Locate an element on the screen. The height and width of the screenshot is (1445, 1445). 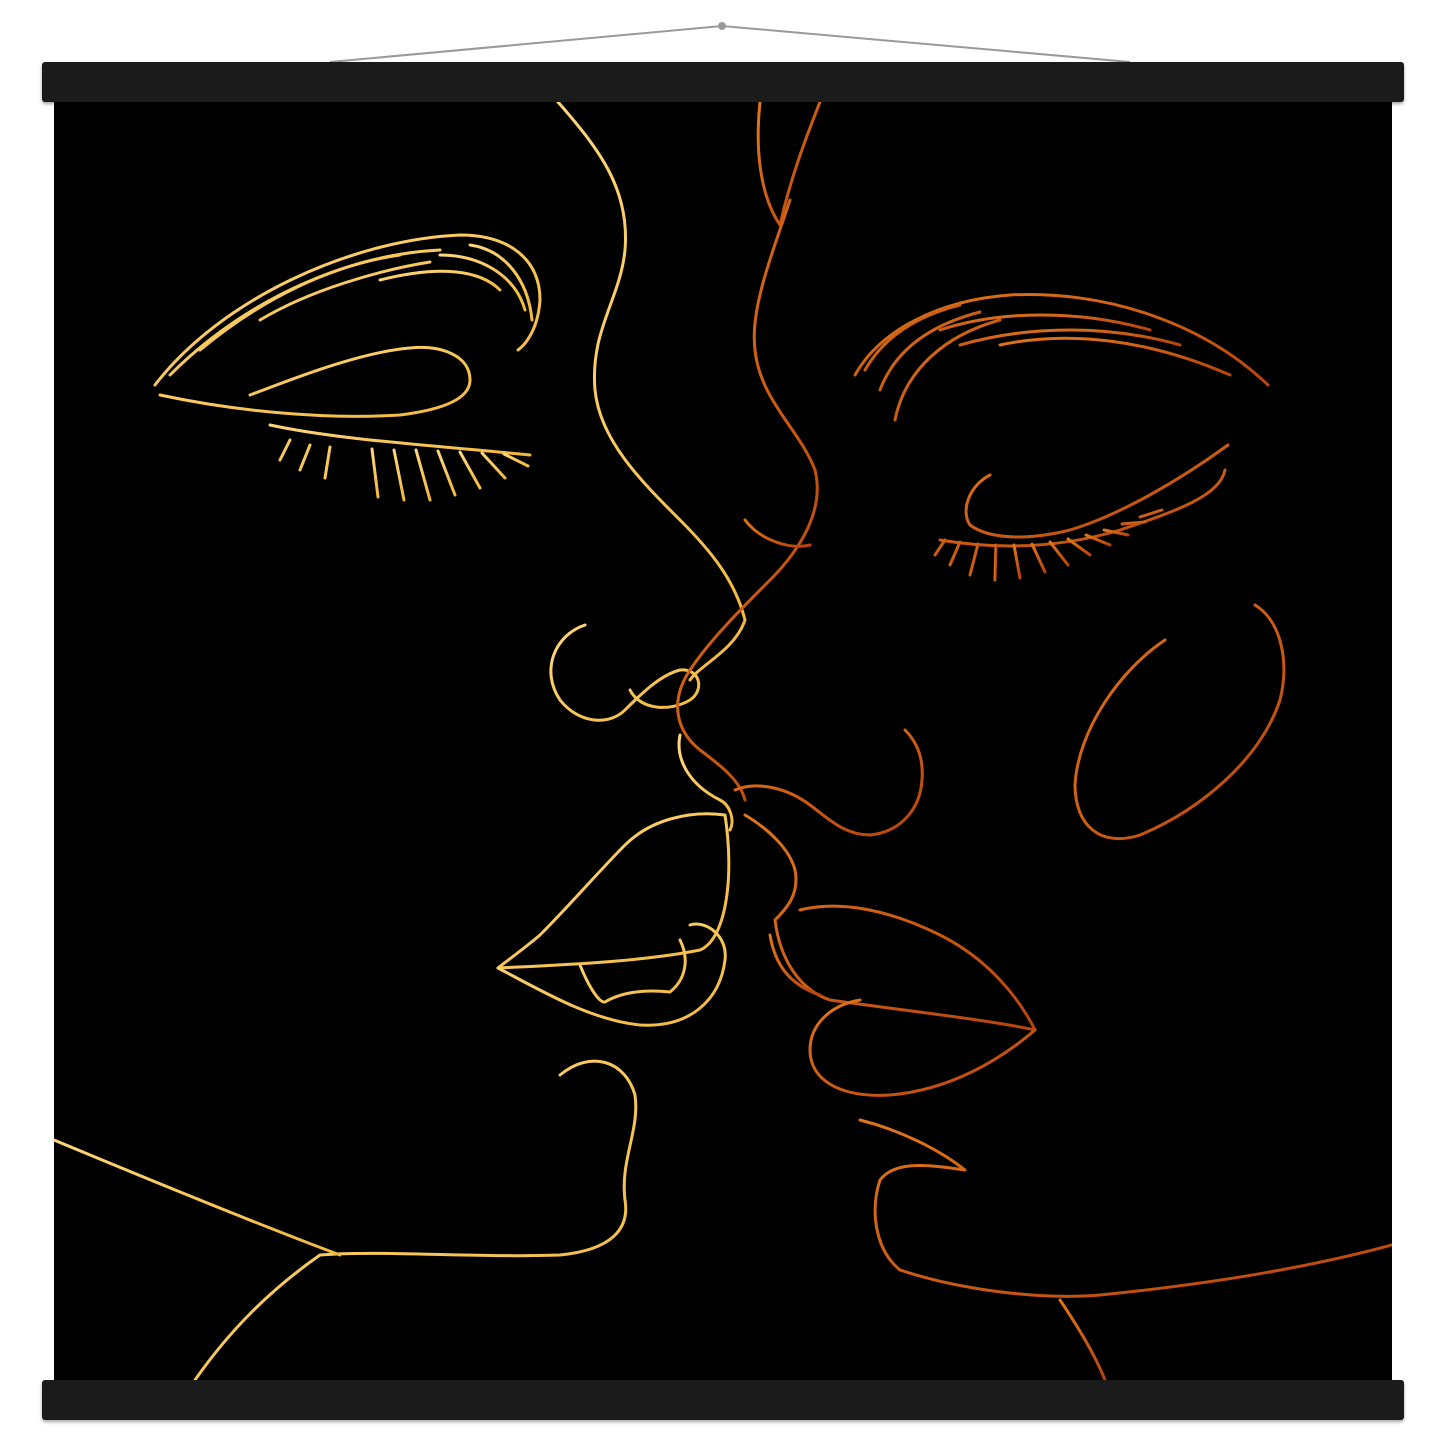
top-hanger-bar is located at coordinates (723, 82).